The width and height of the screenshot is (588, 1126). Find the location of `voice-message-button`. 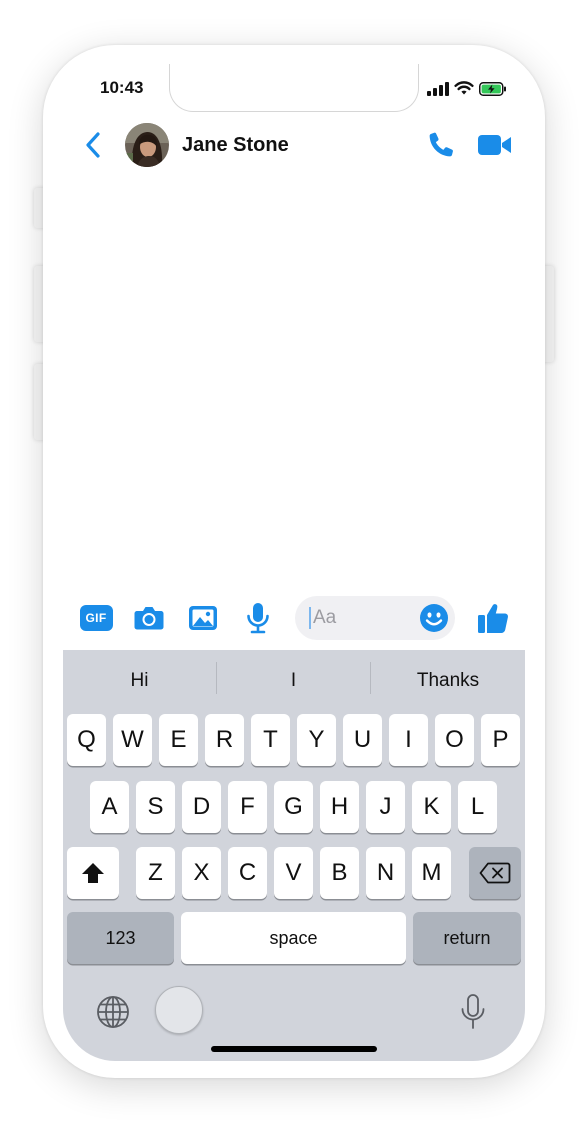

voice-message-button is located at coordinates (258, 618).